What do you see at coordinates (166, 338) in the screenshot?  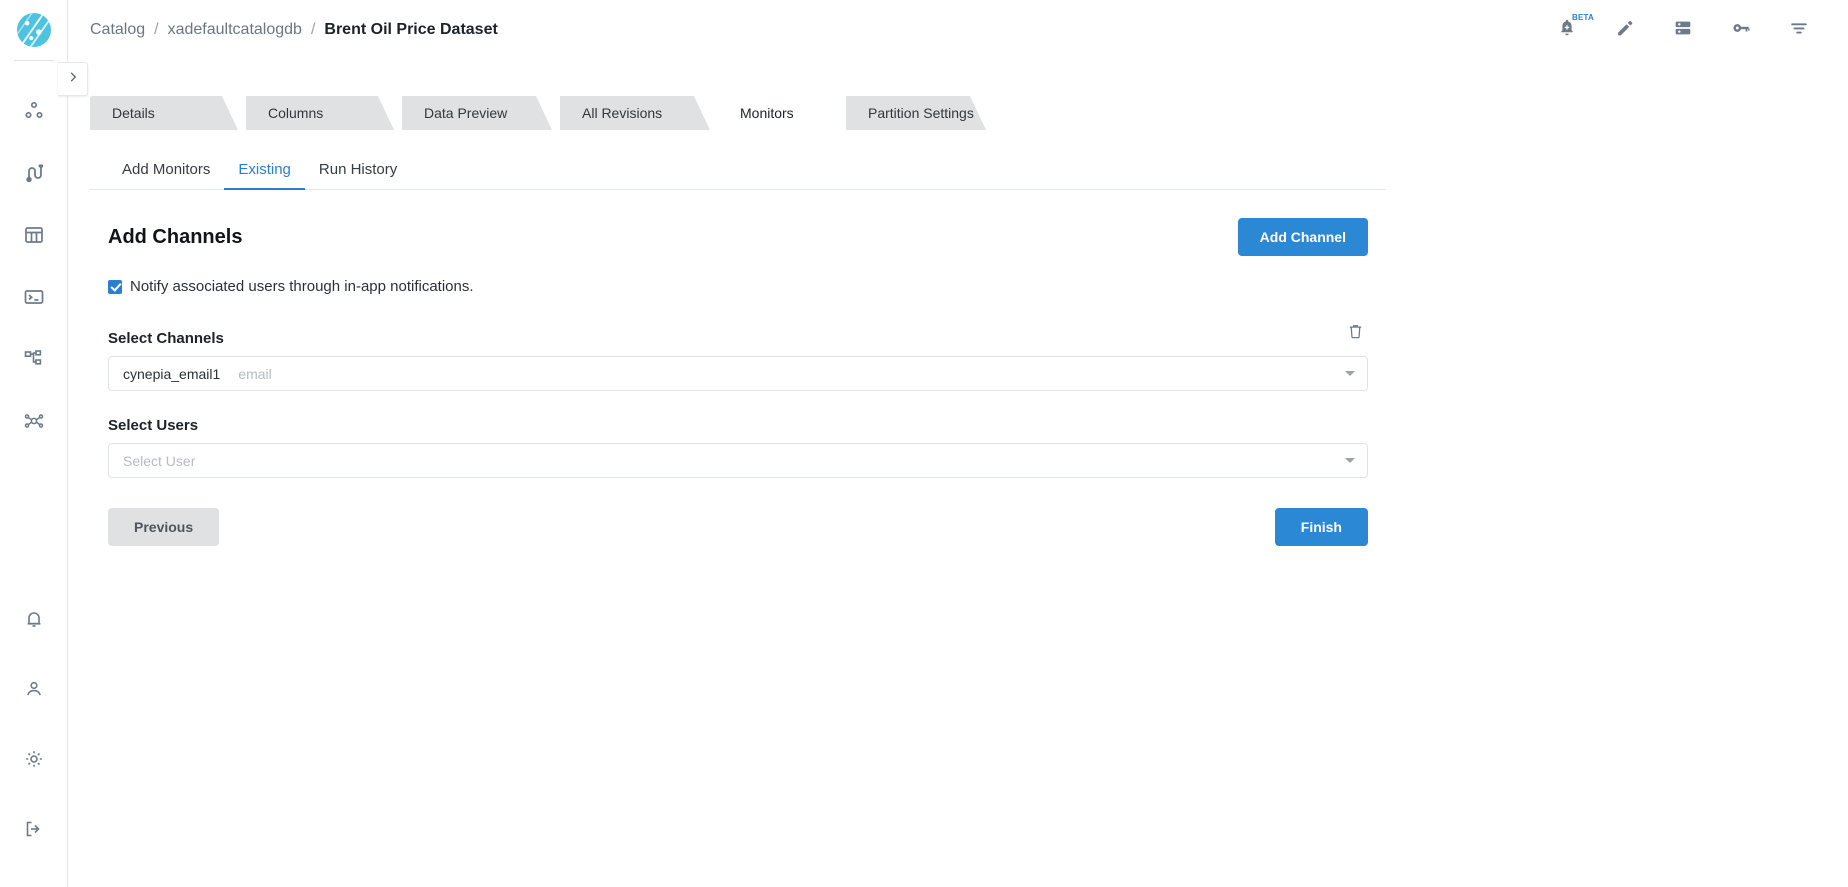 I see `select-channels-label: Select Channels` at bounding box center [166, 338].